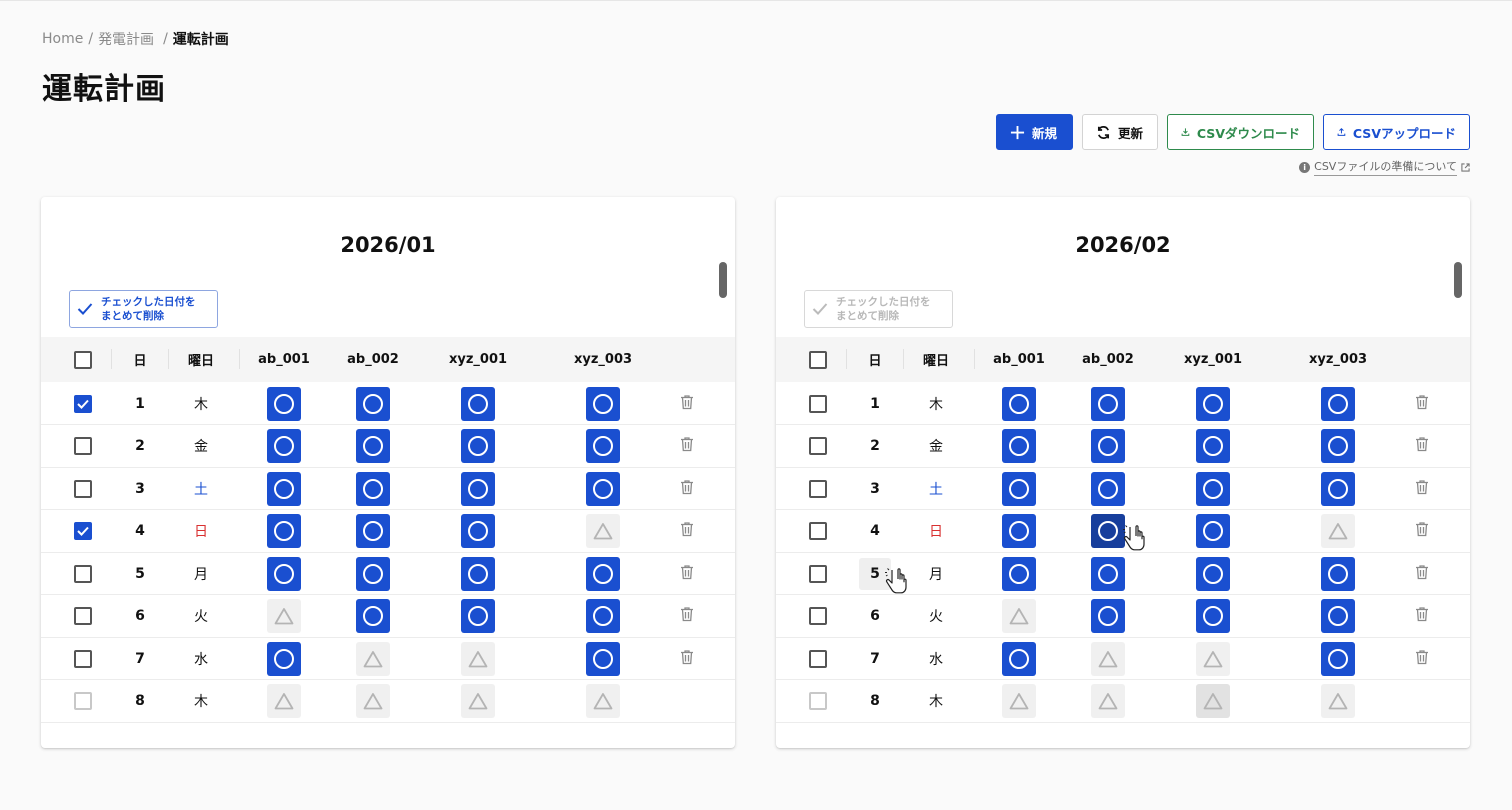 This screenshot has width=1512, height=810. Describe the element at coordinates (1120, 132) in the screenshot. I see `refresh-button: 更新` at that location.